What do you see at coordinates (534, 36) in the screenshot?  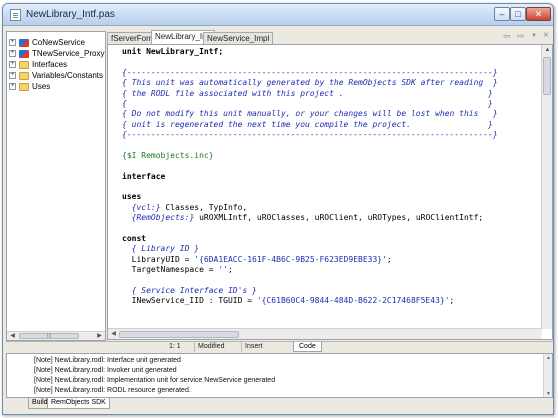 I see `chevron-down-icon: ▼` at bounding box center [534, 36].